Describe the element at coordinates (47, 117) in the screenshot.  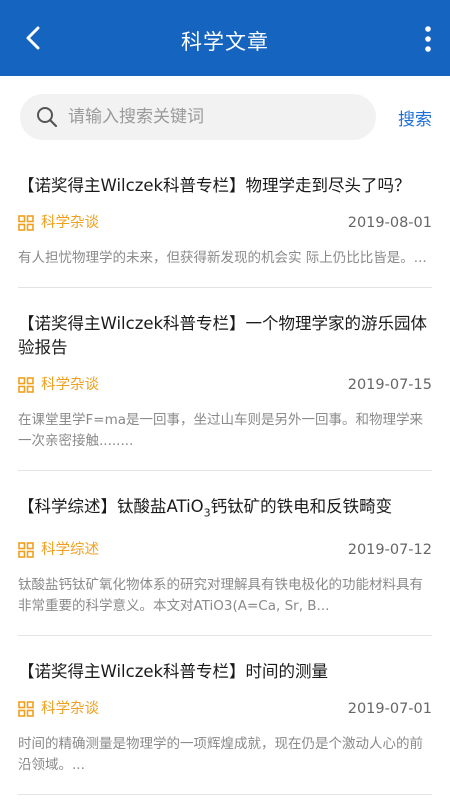
I see `search-icon` at that location.